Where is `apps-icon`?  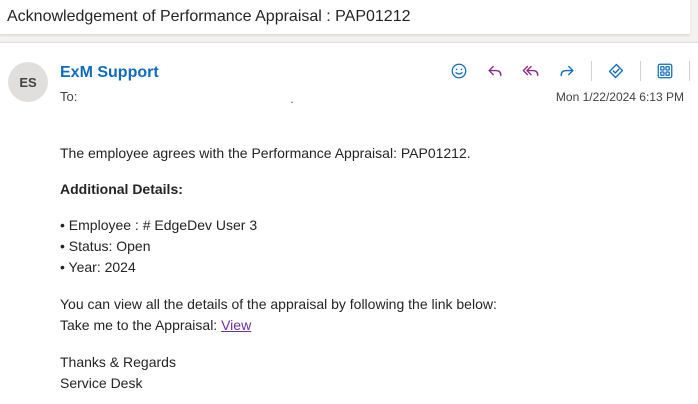 apps-icon is located at coordinates (665, 71).